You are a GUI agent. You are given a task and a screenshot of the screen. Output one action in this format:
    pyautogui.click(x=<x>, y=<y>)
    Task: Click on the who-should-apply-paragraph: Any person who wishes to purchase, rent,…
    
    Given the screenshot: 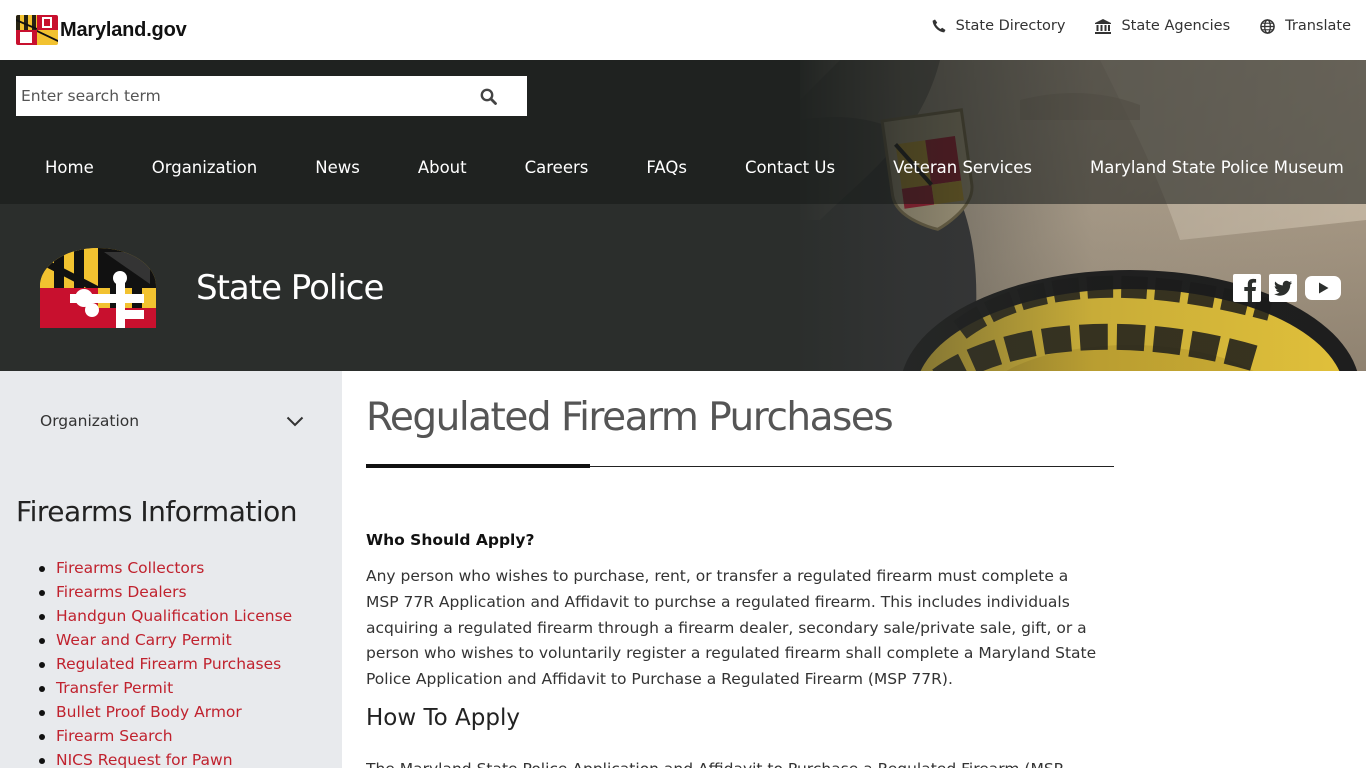 What is the action you would take?
    pyautogui.click(x=740, y=628)
    